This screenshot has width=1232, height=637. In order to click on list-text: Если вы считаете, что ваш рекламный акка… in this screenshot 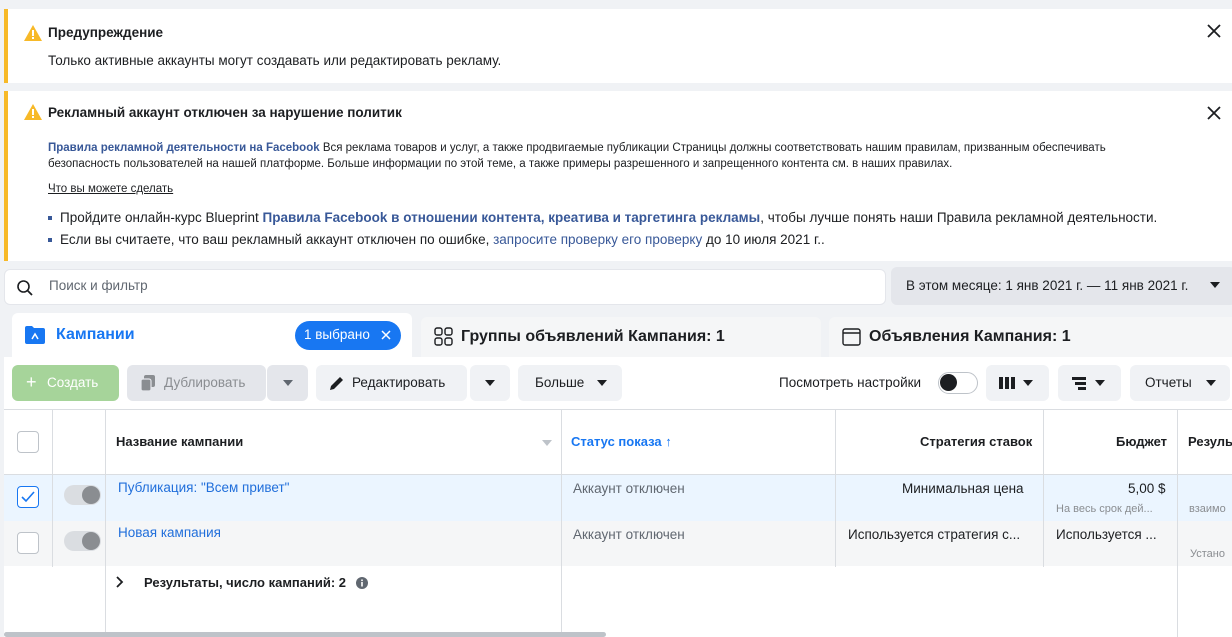, I will do `click(277, 239)`.